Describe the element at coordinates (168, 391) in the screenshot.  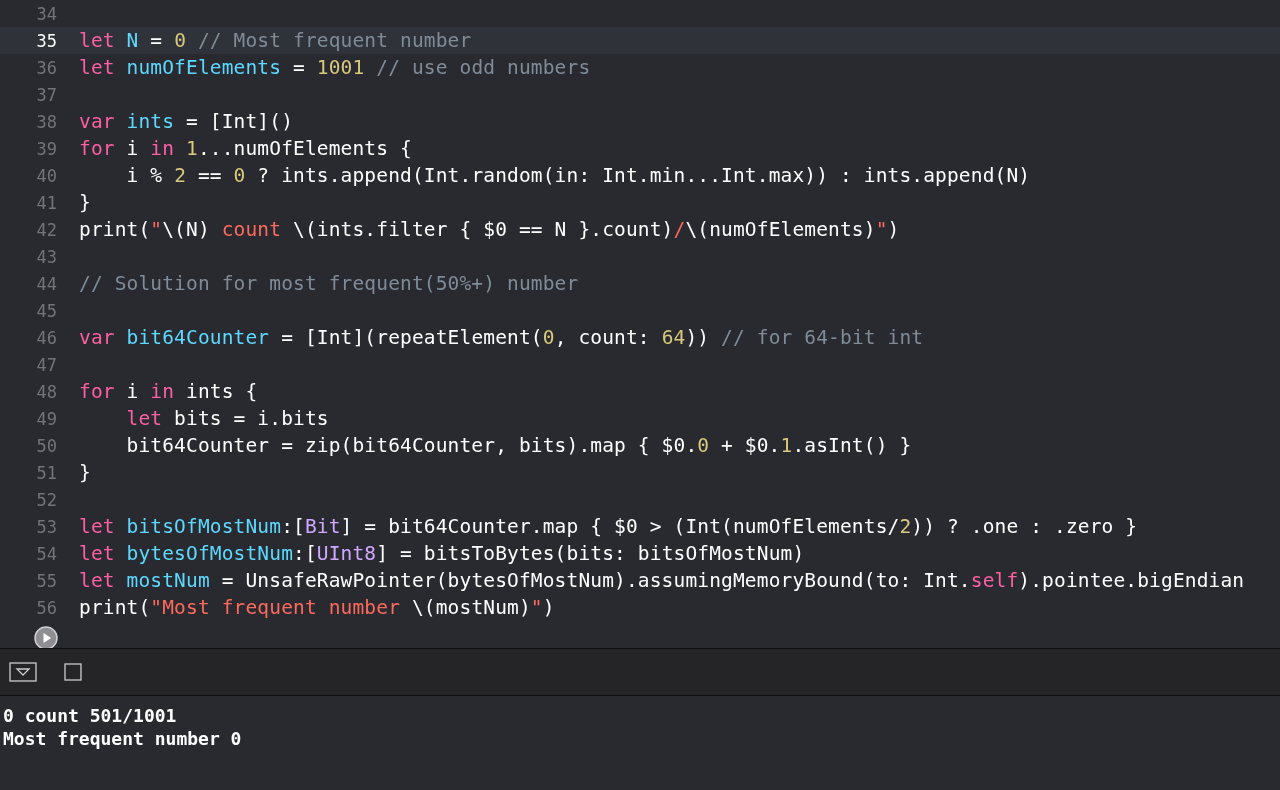
I see `code-line: for i in ints {` at that location.